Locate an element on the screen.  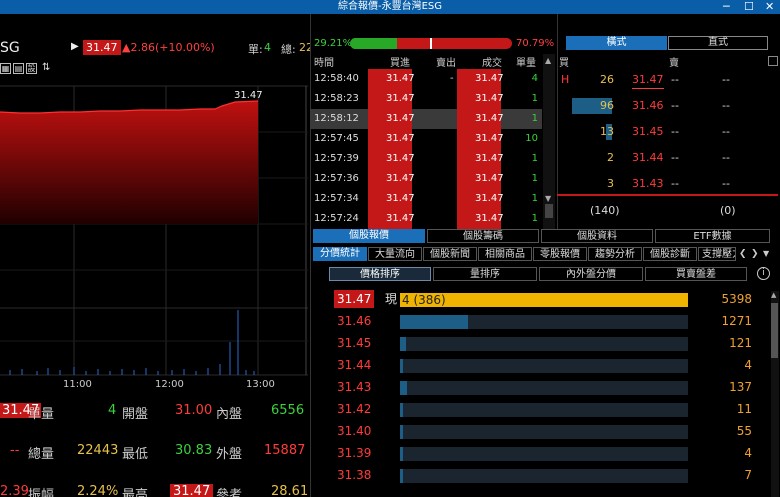
price-dist-row: 31.45 121 is located at coordinates (545, 343).